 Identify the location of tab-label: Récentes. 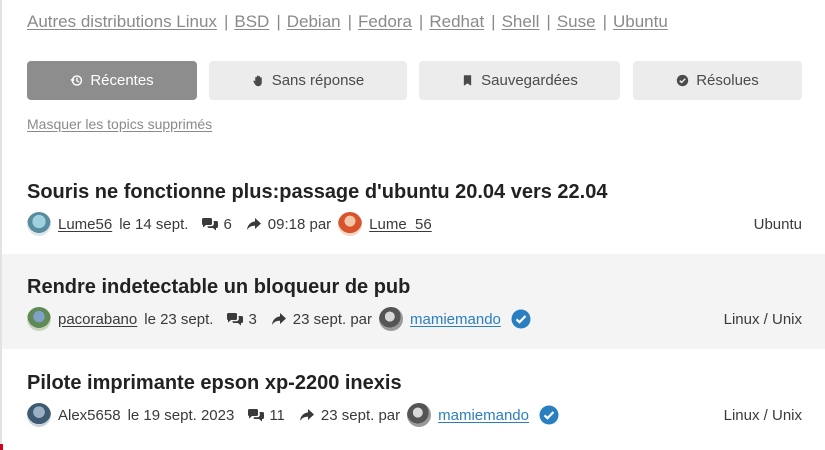
(122, 80).